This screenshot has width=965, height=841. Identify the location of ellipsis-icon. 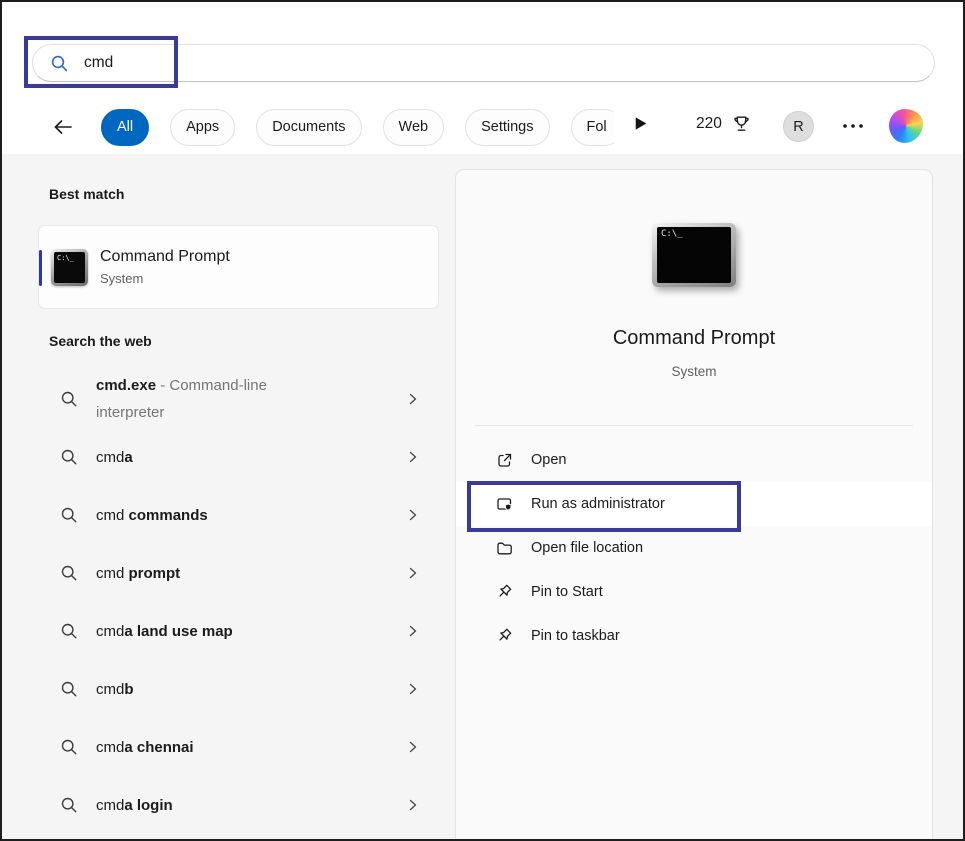
(853, 126).